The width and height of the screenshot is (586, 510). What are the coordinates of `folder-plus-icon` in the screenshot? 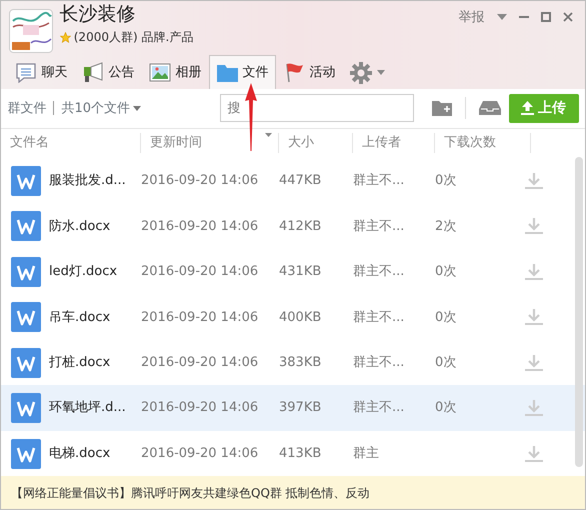 It's located at (442, 108).